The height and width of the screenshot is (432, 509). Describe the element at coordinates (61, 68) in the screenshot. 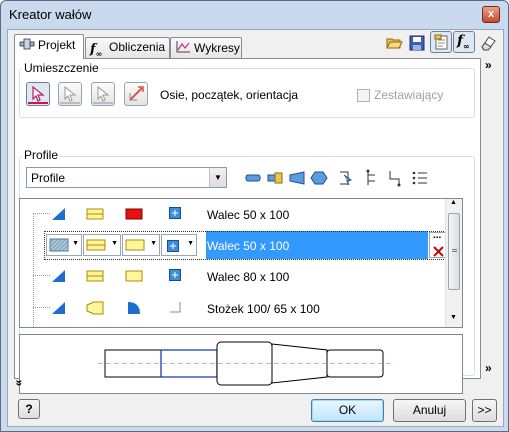

I see `placement-group-label: Umieszczenie` at that location.